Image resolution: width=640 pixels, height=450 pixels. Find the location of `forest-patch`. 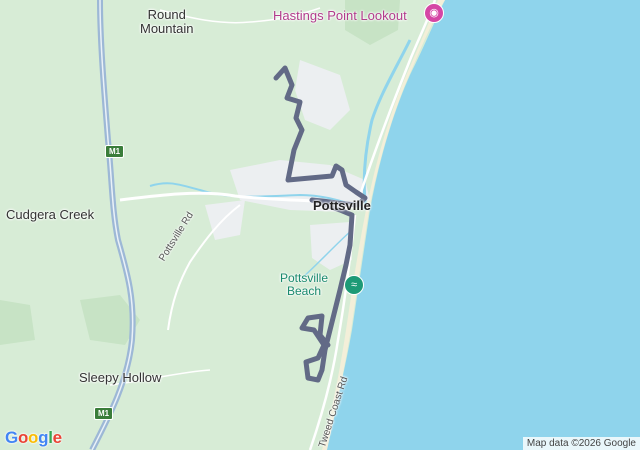

forest-patch is located at coordinates (17, 322).